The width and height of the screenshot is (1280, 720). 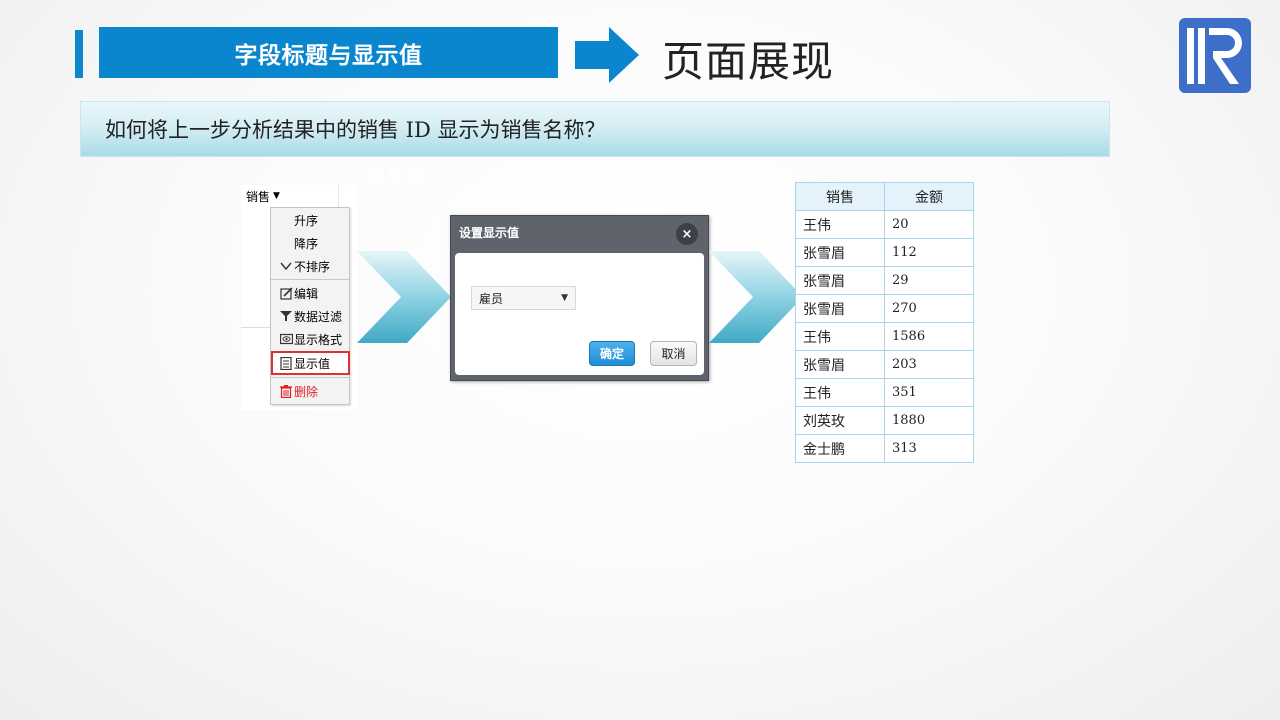 I want to click on menu-item-no-sort: 不排序, so click(x=310, y=266).